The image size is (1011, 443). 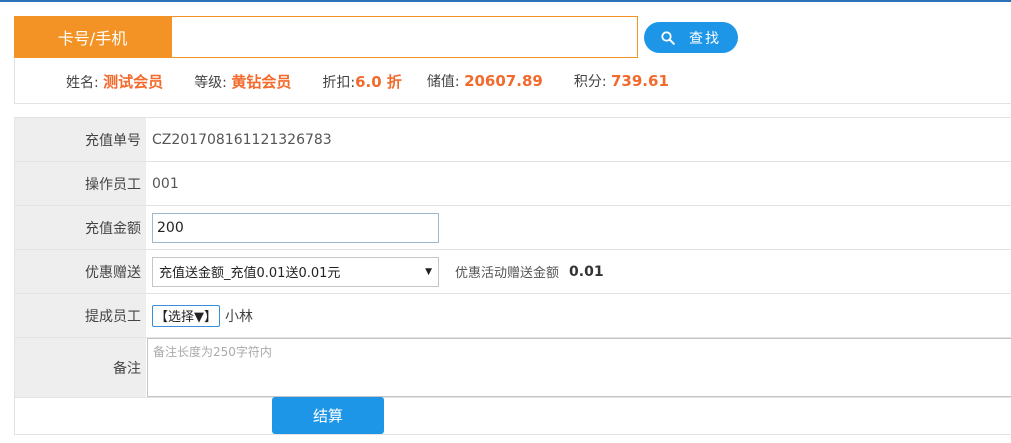 I want to click on member-balance-label: 储值:, so click(x=443, y=82).